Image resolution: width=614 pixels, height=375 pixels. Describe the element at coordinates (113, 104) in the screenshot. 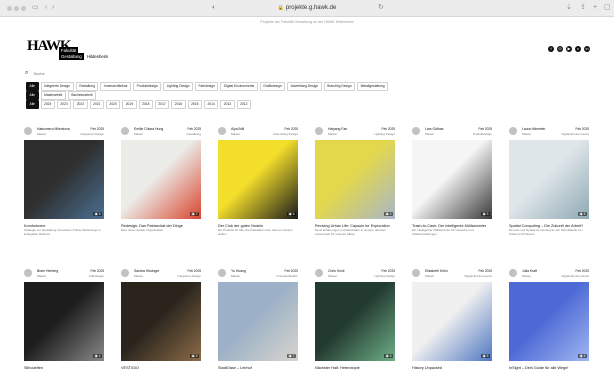

I see `year-filter-chip: 2020` at that location.